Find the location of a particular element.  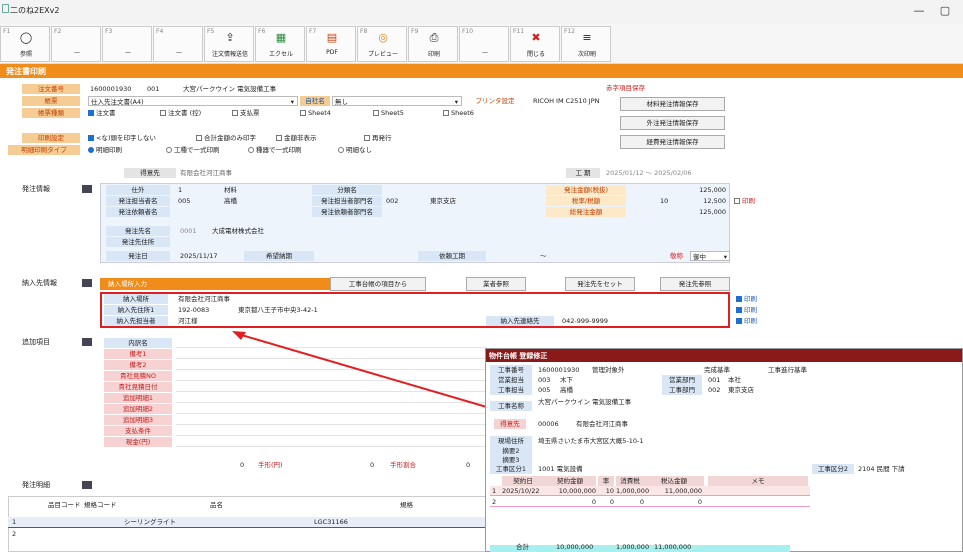

site-dept-name: 東京支店 is located at coordinates (741, 390).